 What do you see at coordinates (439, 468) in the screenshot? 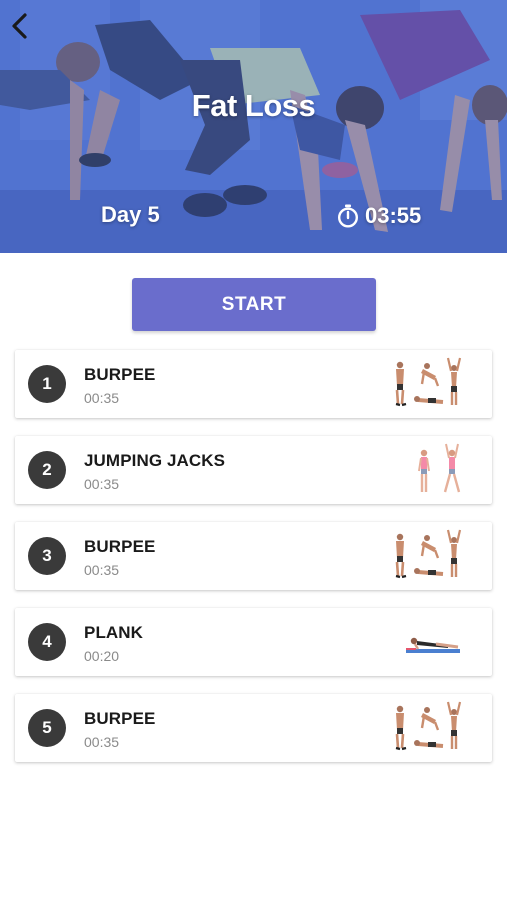
I see `jumping-jacks-illustration` at bounding box center [439, 468].